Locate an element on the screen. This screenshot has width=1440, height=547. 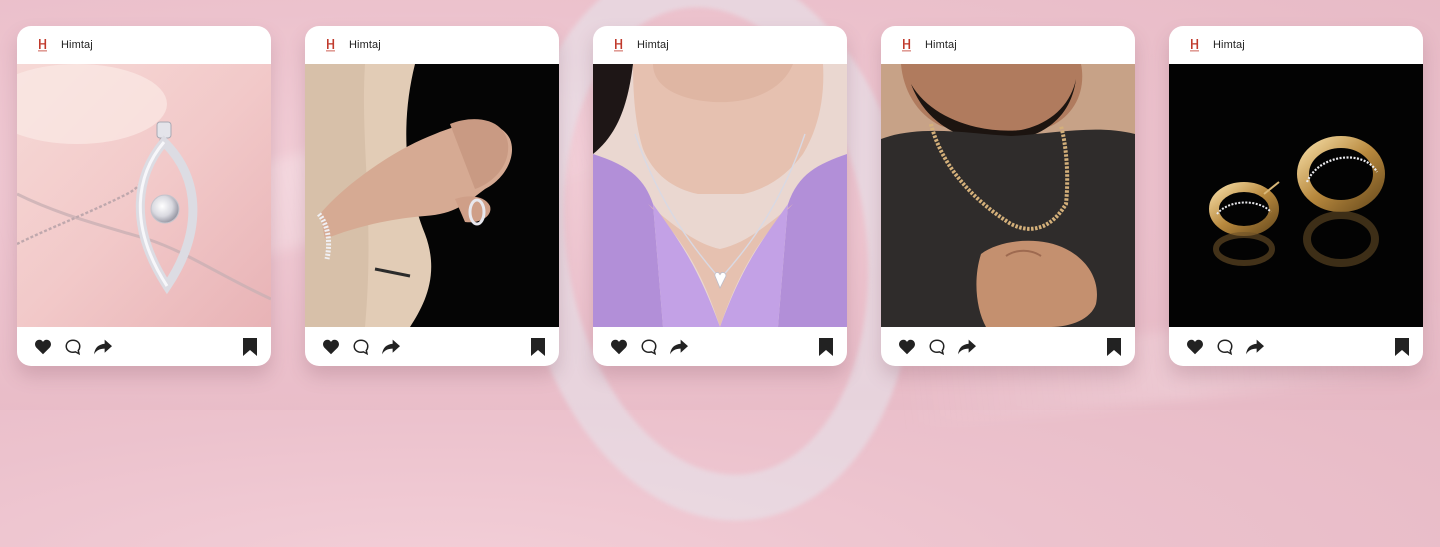
post-photo-bracelet is located at coordinates (432, 195).